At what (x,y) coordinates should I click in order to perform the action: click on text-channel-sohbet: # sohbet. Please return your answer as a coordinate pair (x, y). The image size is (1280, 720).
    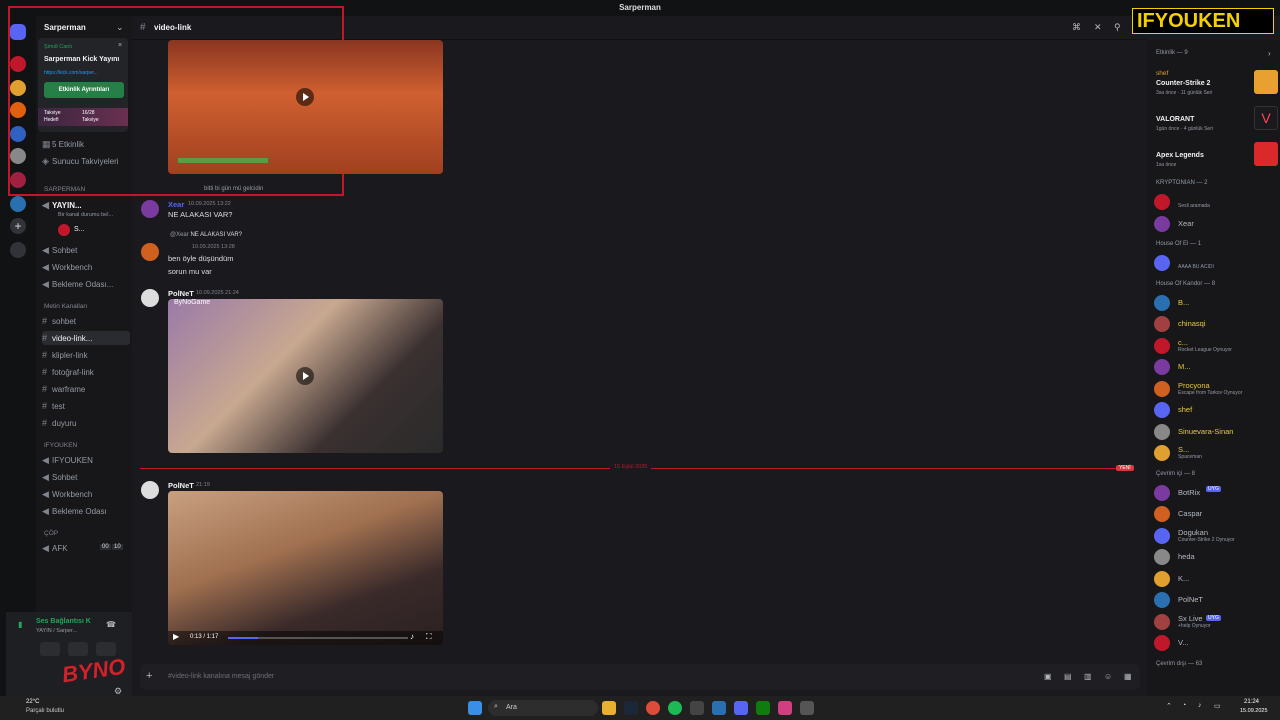
    Looking at the image, I should click on (86, 321).